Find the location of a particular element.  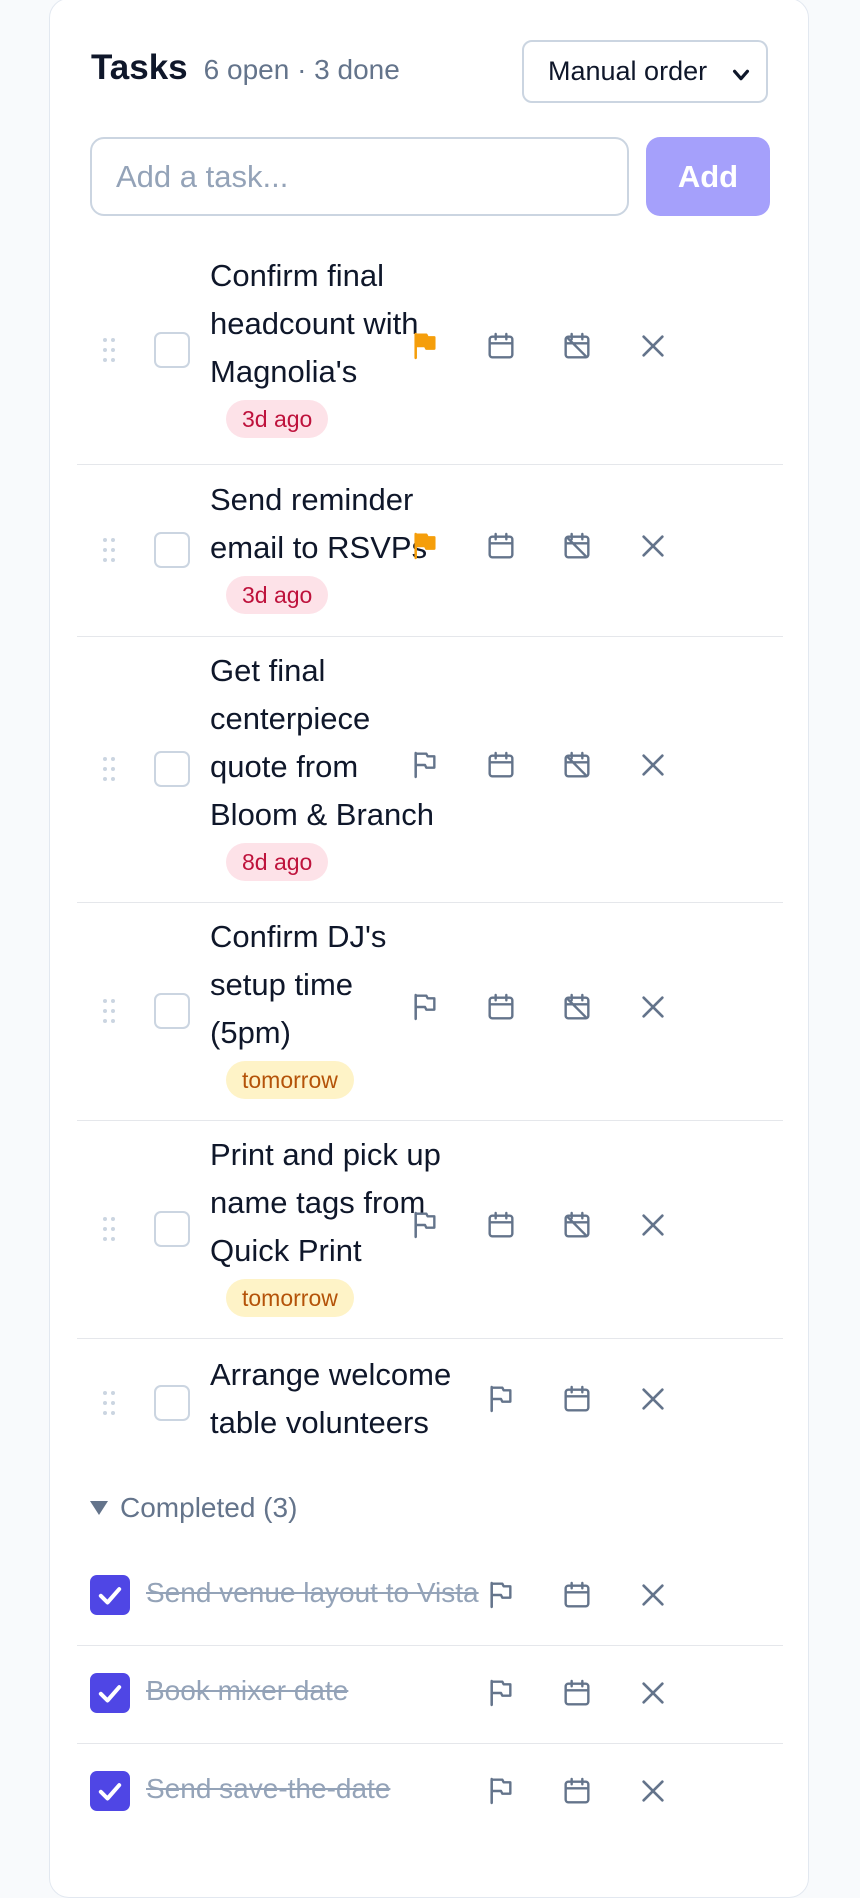

task-title-line: Send reminder is located at coordinates (312, 499).